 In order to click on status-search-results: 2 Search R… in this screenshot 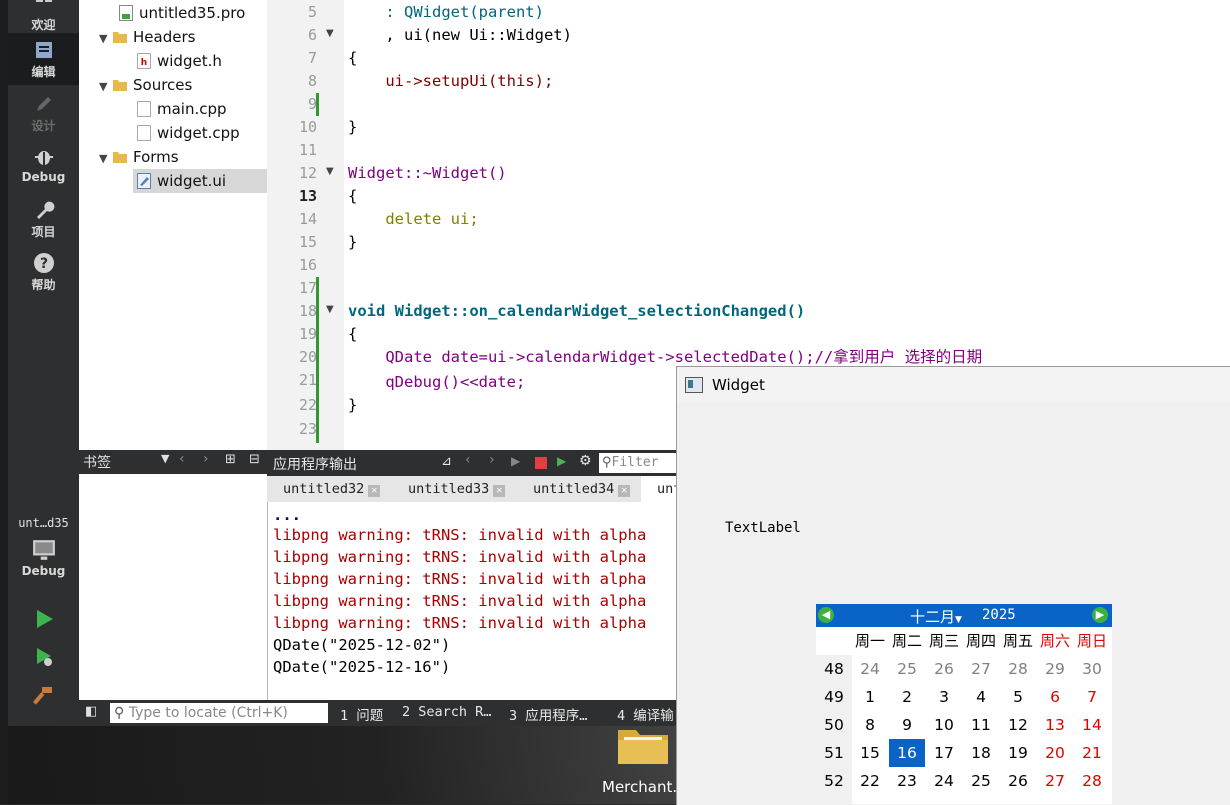, I will do `click(446, 712)`.